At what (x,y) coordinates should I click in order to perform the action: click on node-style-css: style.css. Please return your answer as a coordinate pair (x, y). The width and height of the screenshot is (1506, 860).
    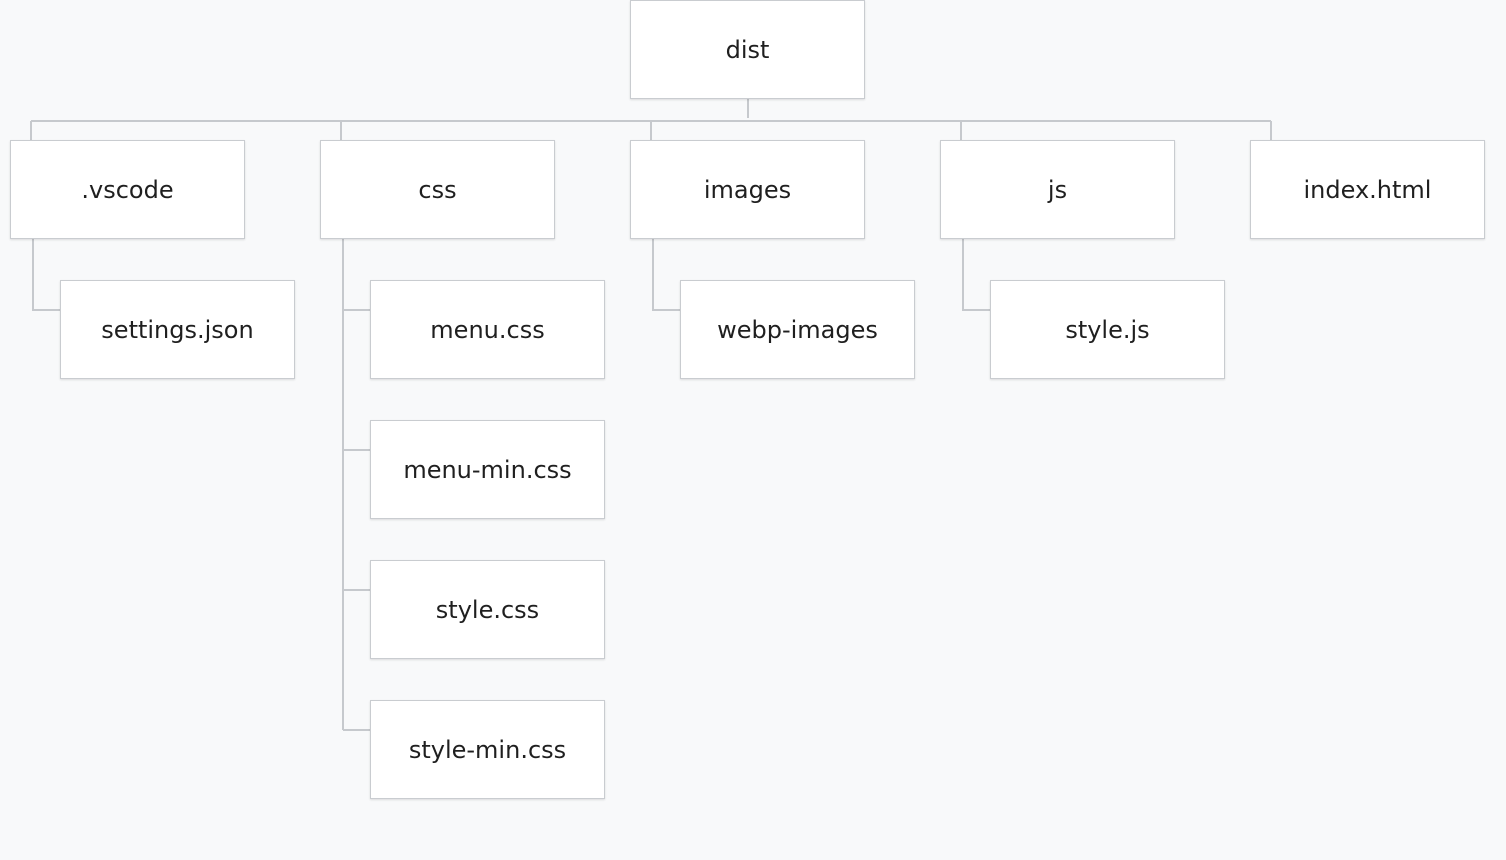
    Looking at the image, I should click on (487, 609).